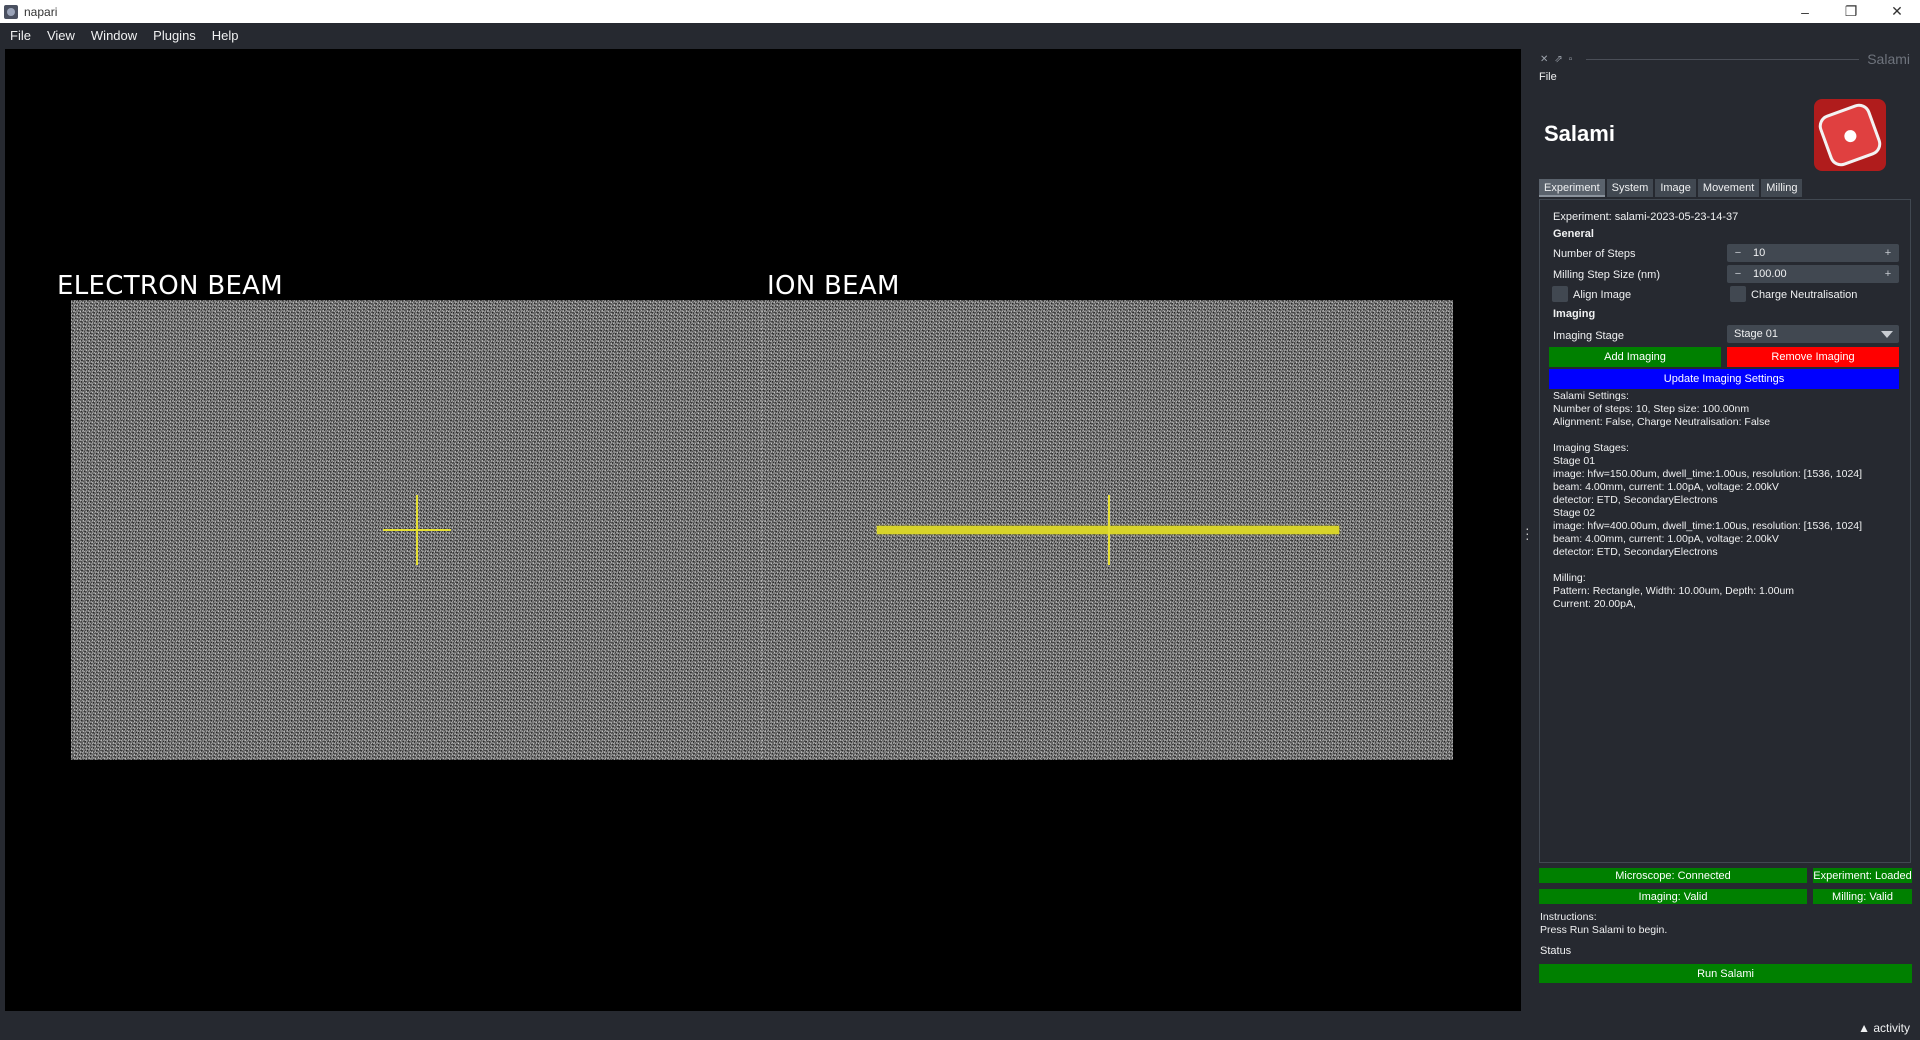  Describe the element at coordinates (1673, 896) in the screenshot. I see `status-imaging: Imaging: Valid` at that location.